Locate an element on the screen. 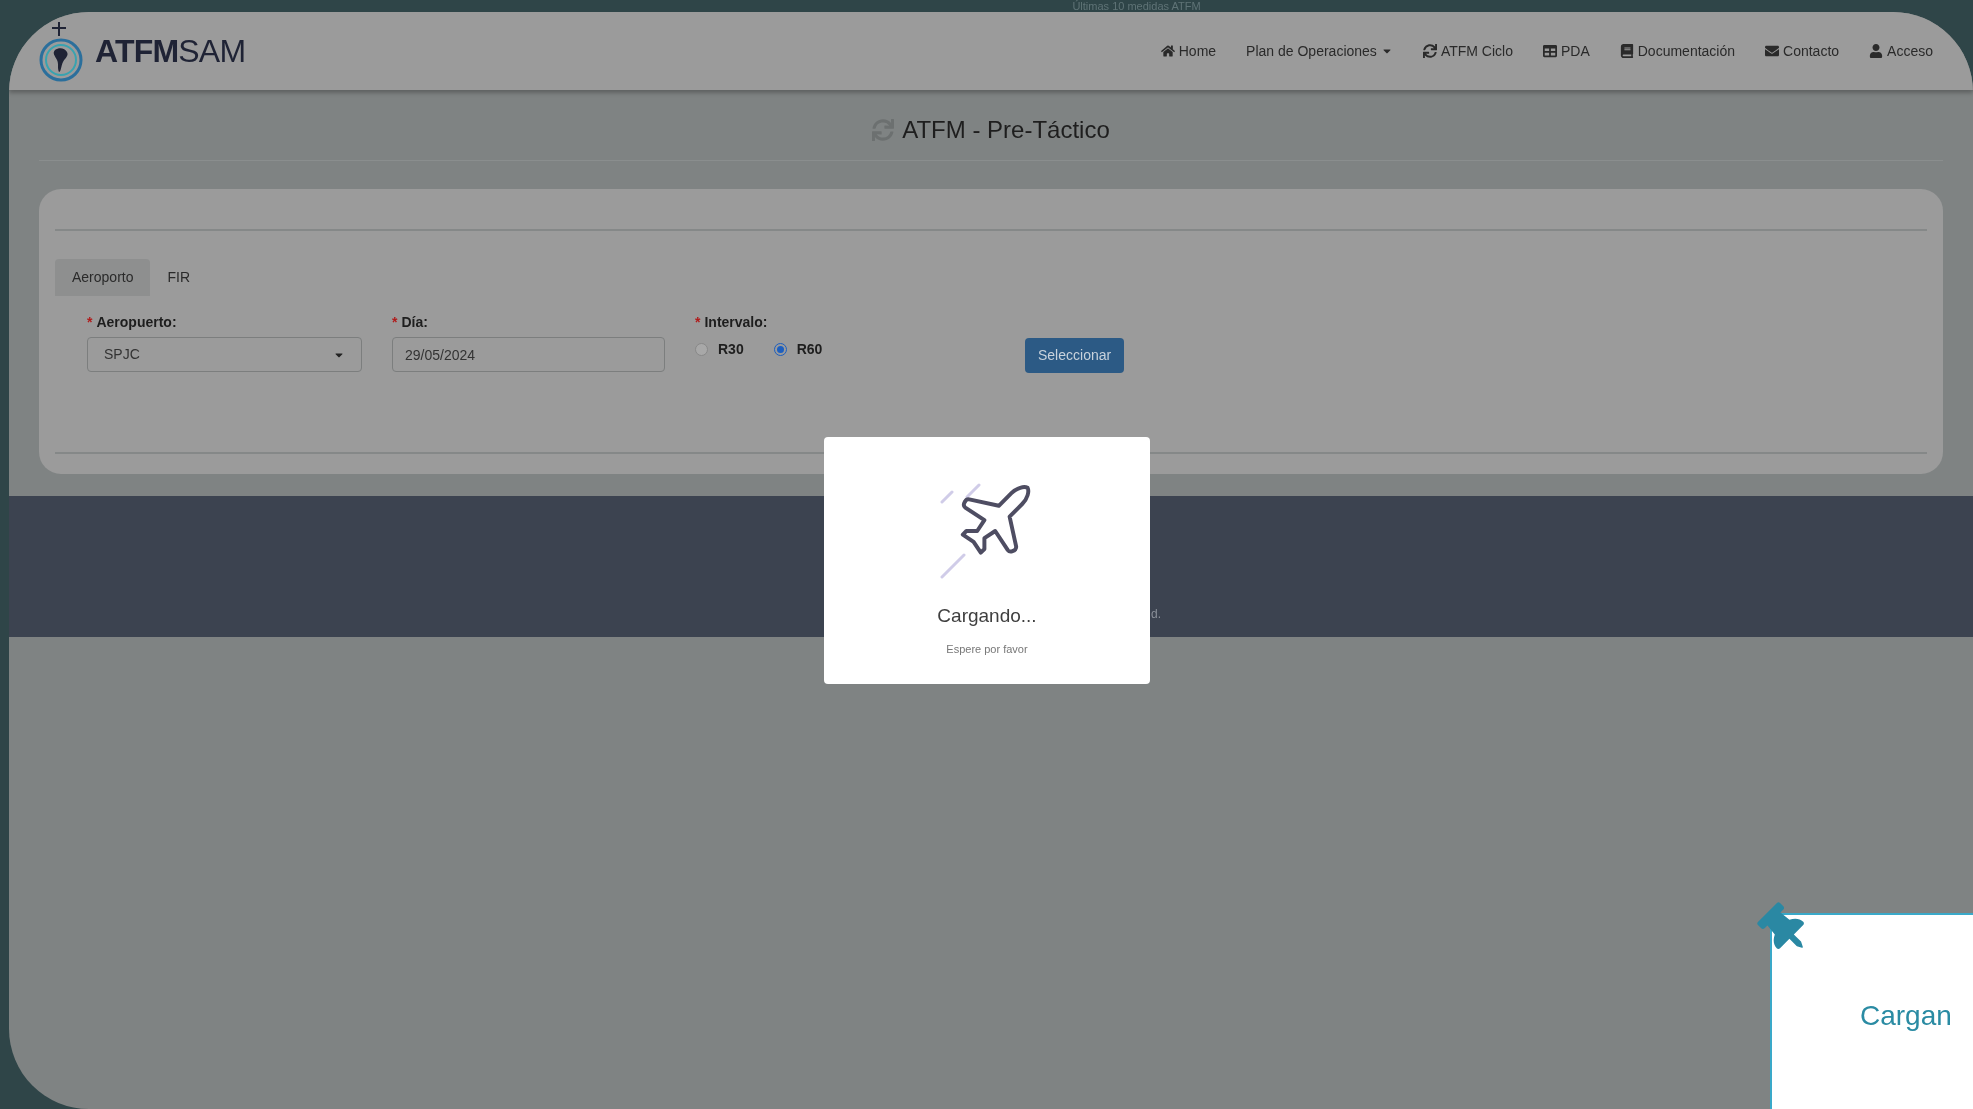 Image resolution: width=1973 pixels, height=1109 pixels. field-label: * Día: is located at coordinates (410, 322).